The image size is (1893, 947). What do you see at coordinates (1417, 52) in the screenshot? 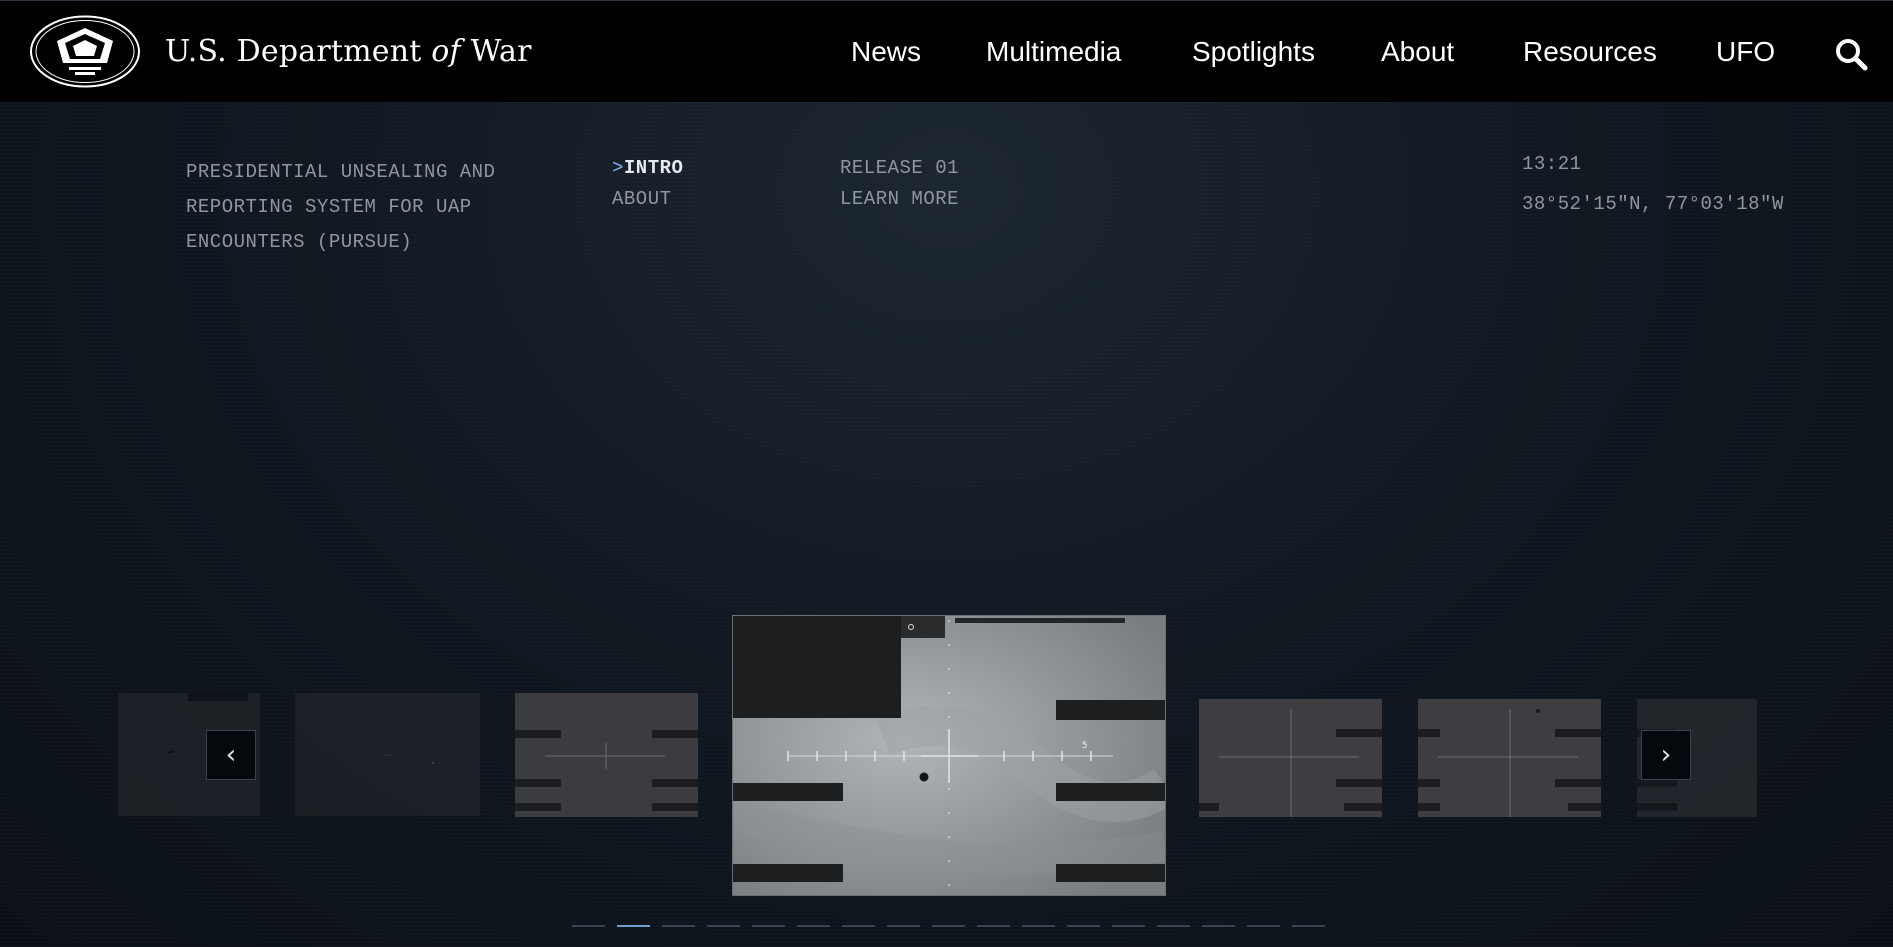
I see `nav-about: About` at bounding box center [1417, 52].